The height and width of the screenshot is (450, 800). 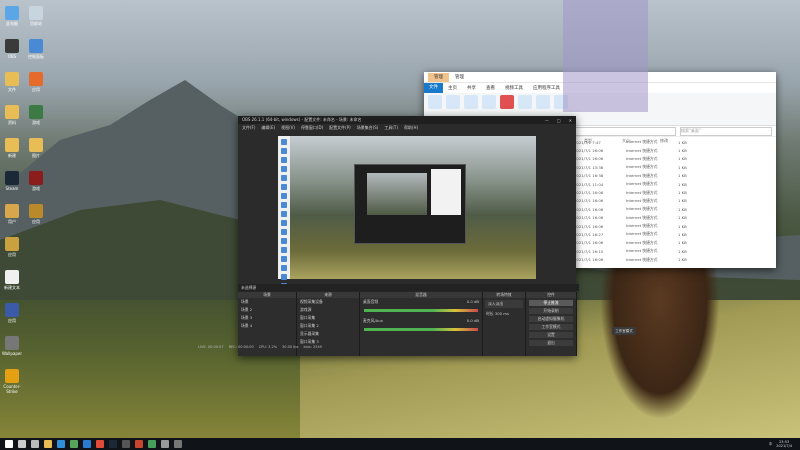 What do you see at coordinates (407, 207) in the screenshot?
I see `obs-preview` at bounding box center [407, 207].